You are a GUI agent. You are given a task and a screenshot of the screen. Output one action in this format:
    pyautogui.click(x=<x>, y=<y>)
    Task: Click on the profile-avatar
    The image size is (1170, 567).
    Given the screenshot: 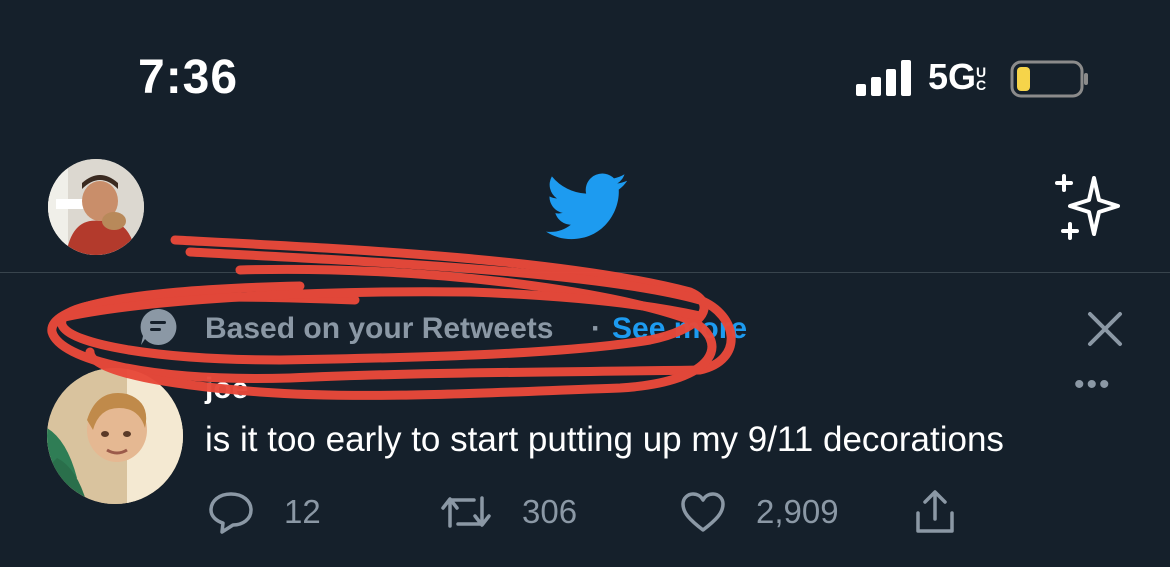 What is the action you would take?
    pyautogui.click(x=96, y=207)
    